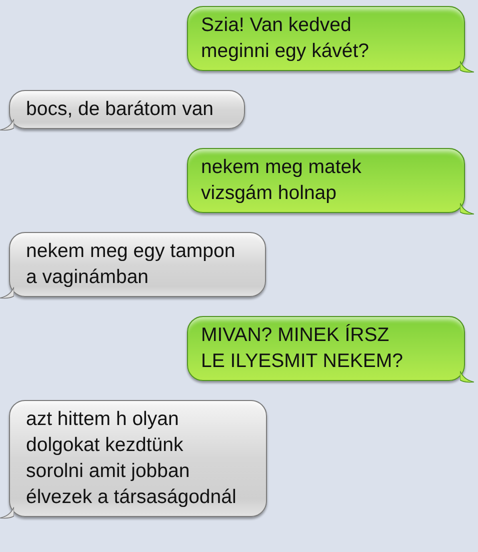 This screenshot has width=478, height=552. What do you see at coordinates (127, 109) in the screenshot?
I see `message-bubble: bocs, de barátom van` at bounding box center [127, 109].